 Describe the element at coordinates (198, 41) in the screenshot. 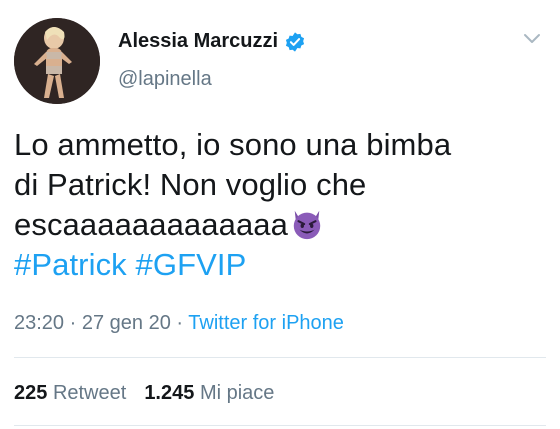

I see `display-name: Alessia Marcuzzi` at that location.